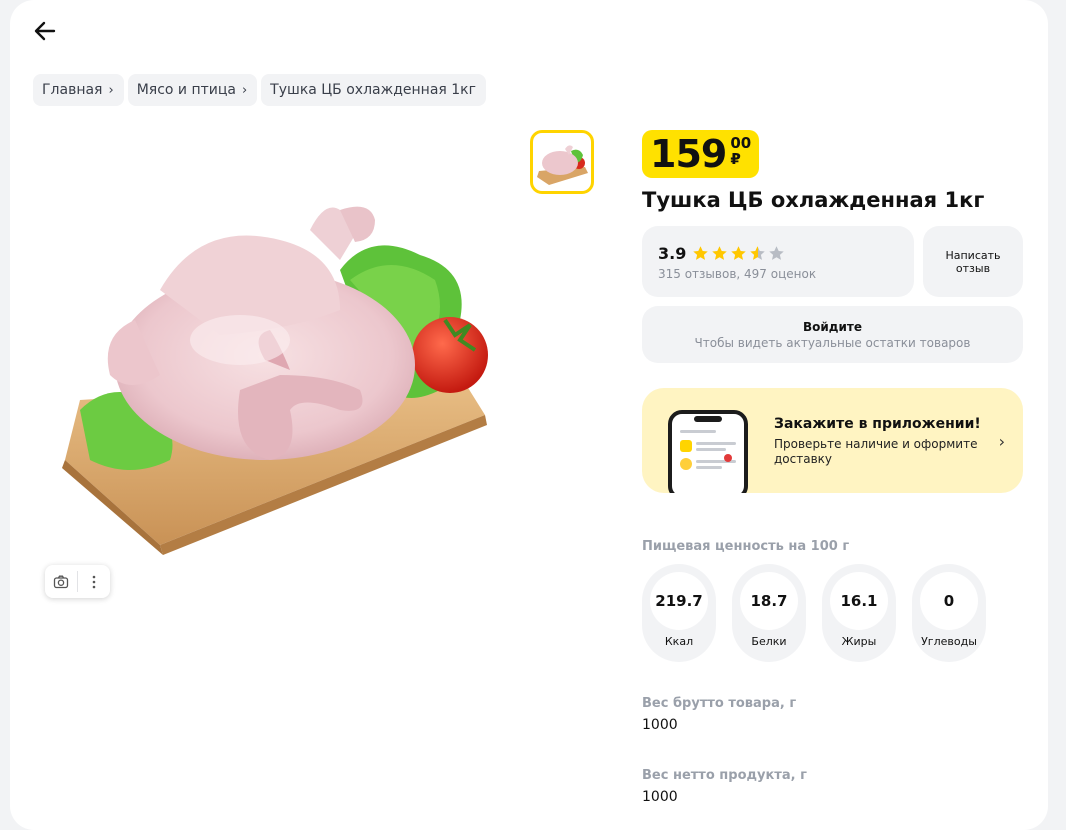 The height and width of the screenshot is (830, 1066). I want to click on breadcrumb-item-current: Тушка ЦБ охлажденная 1кг, so click(373, 90).